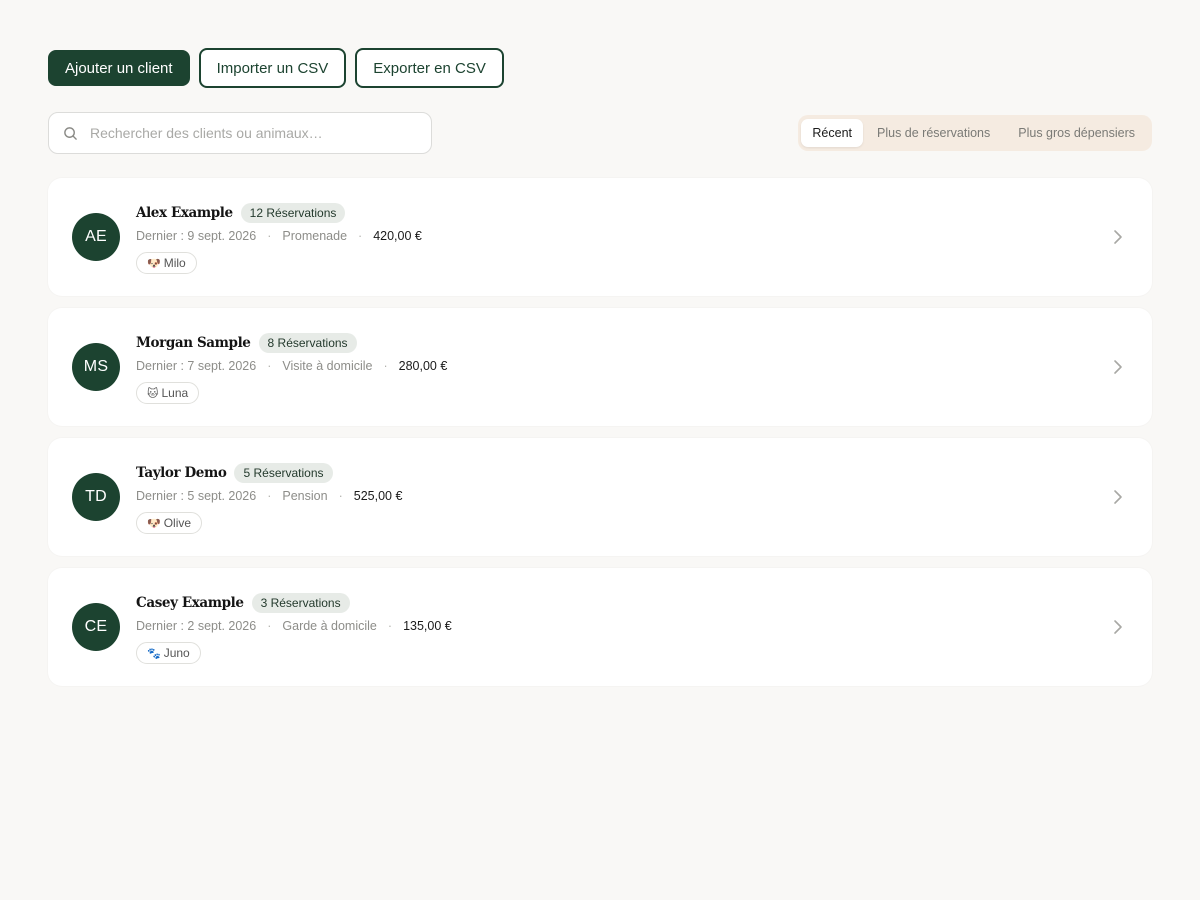 This screenshot has height=900, width=1200. I want to click on total-amount: 280,00 €, so click(423, 366).